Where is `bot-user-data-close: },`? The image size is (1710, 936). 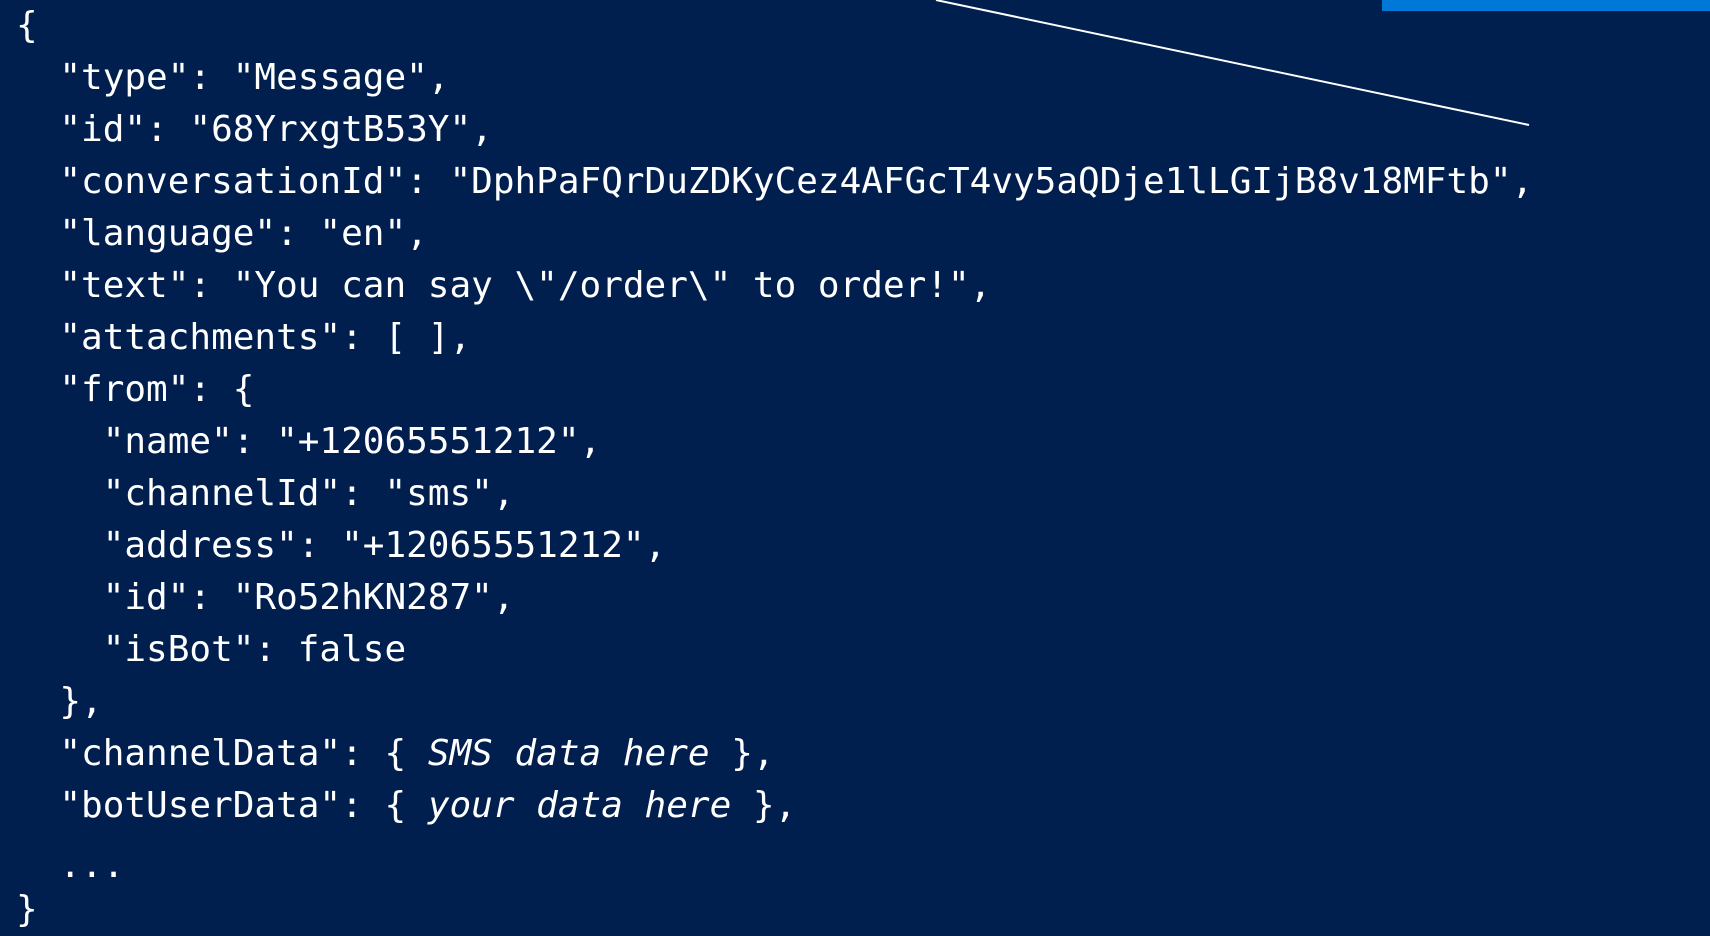 bot-user-data-close: }, is located at coordinates (764, 805).